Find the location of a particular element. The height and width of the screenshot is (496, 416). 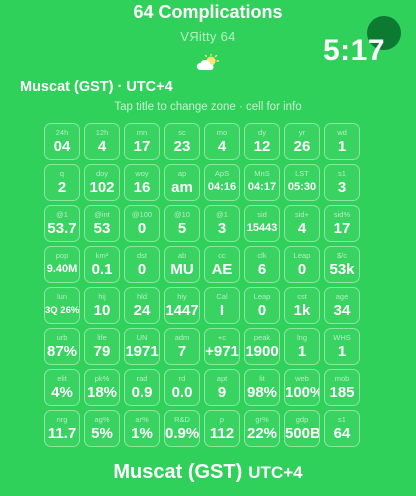

complication-cell: life 79 is located at coordinates (102, 346).